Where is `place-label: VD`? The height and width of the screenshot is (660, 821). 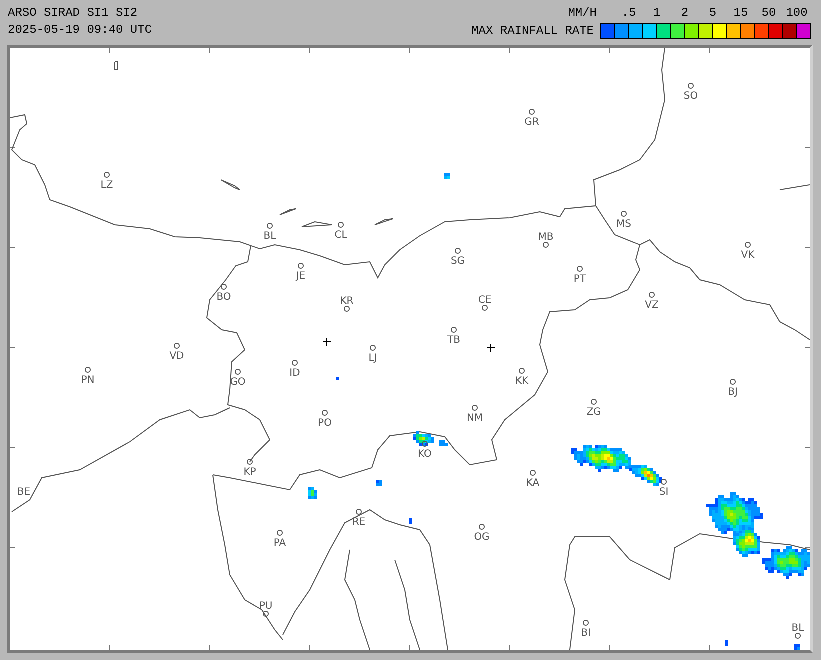
place-label: VD is located at coordinates (177, 356).